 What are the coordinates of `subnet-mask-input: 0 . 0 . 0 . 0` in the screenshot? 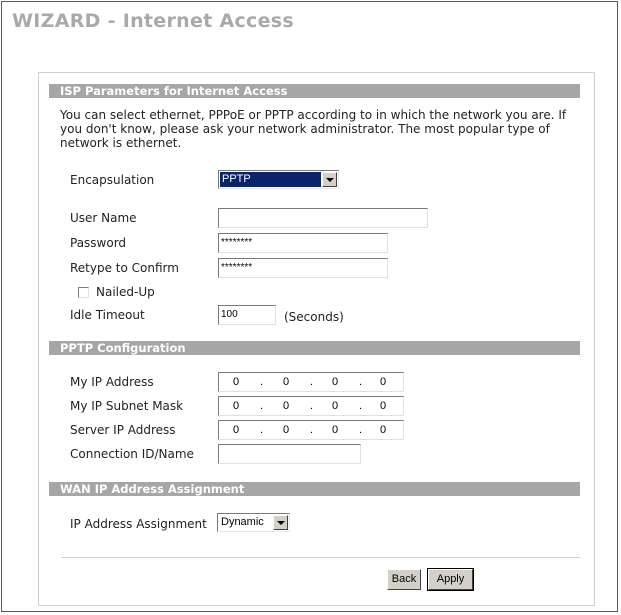 It's located at (311, 406).